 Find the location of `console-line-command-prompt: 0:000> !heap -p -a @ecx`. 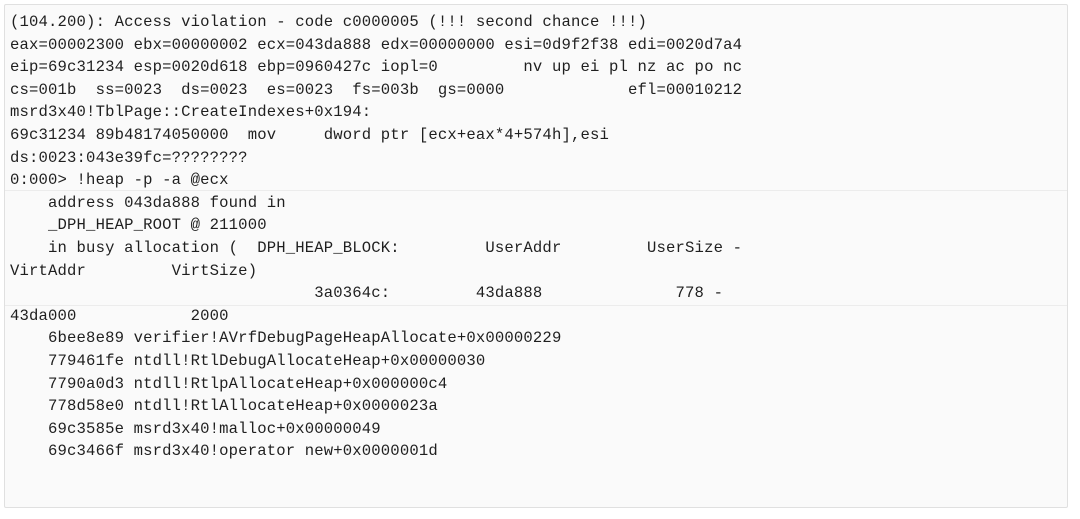

console-line-command-prompt: 0:000> !heap -p -a @ecx is located at coordinates (538, 180).